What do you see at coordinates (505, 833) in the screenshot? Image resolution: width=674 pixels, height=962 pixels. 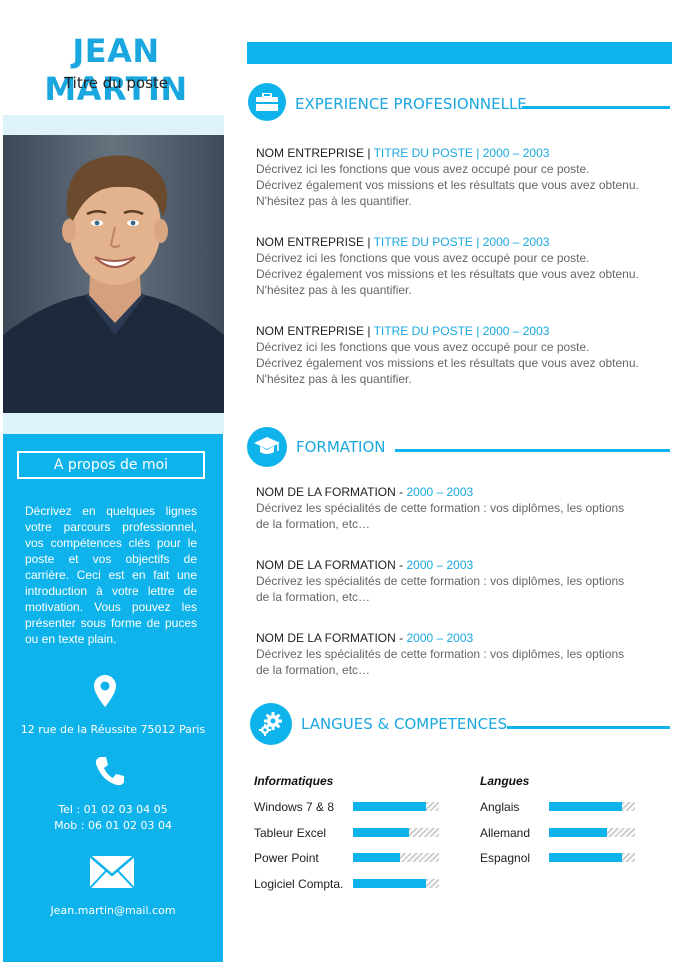 I see `language-label: Allemand` at bounding box center [505, 833].